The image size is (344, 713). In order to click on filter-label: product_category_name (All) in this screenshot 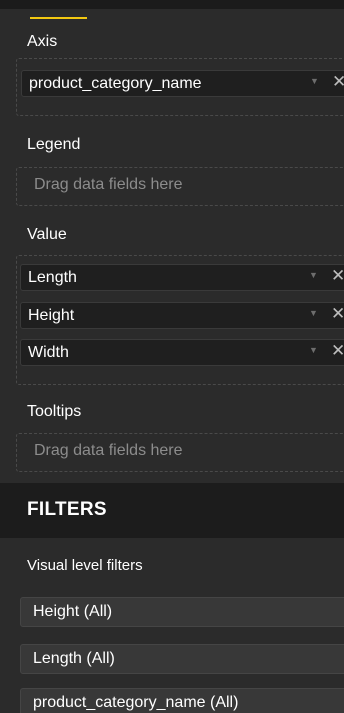, I will do `click(136, 702)`.